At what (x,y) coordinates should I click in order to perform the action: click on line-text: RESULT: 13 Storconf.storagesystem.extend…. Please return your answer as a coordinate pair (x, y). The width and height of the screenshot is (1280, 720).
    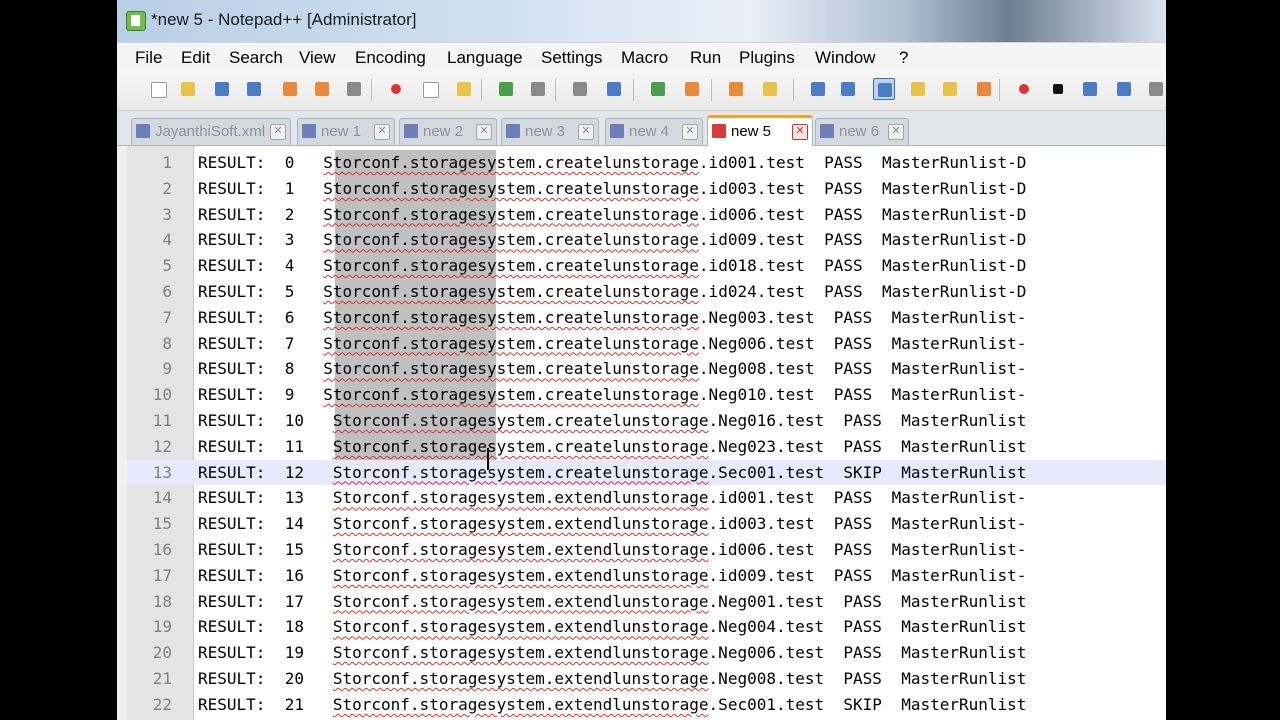
    Looking at the image, I should click on (612, 498).